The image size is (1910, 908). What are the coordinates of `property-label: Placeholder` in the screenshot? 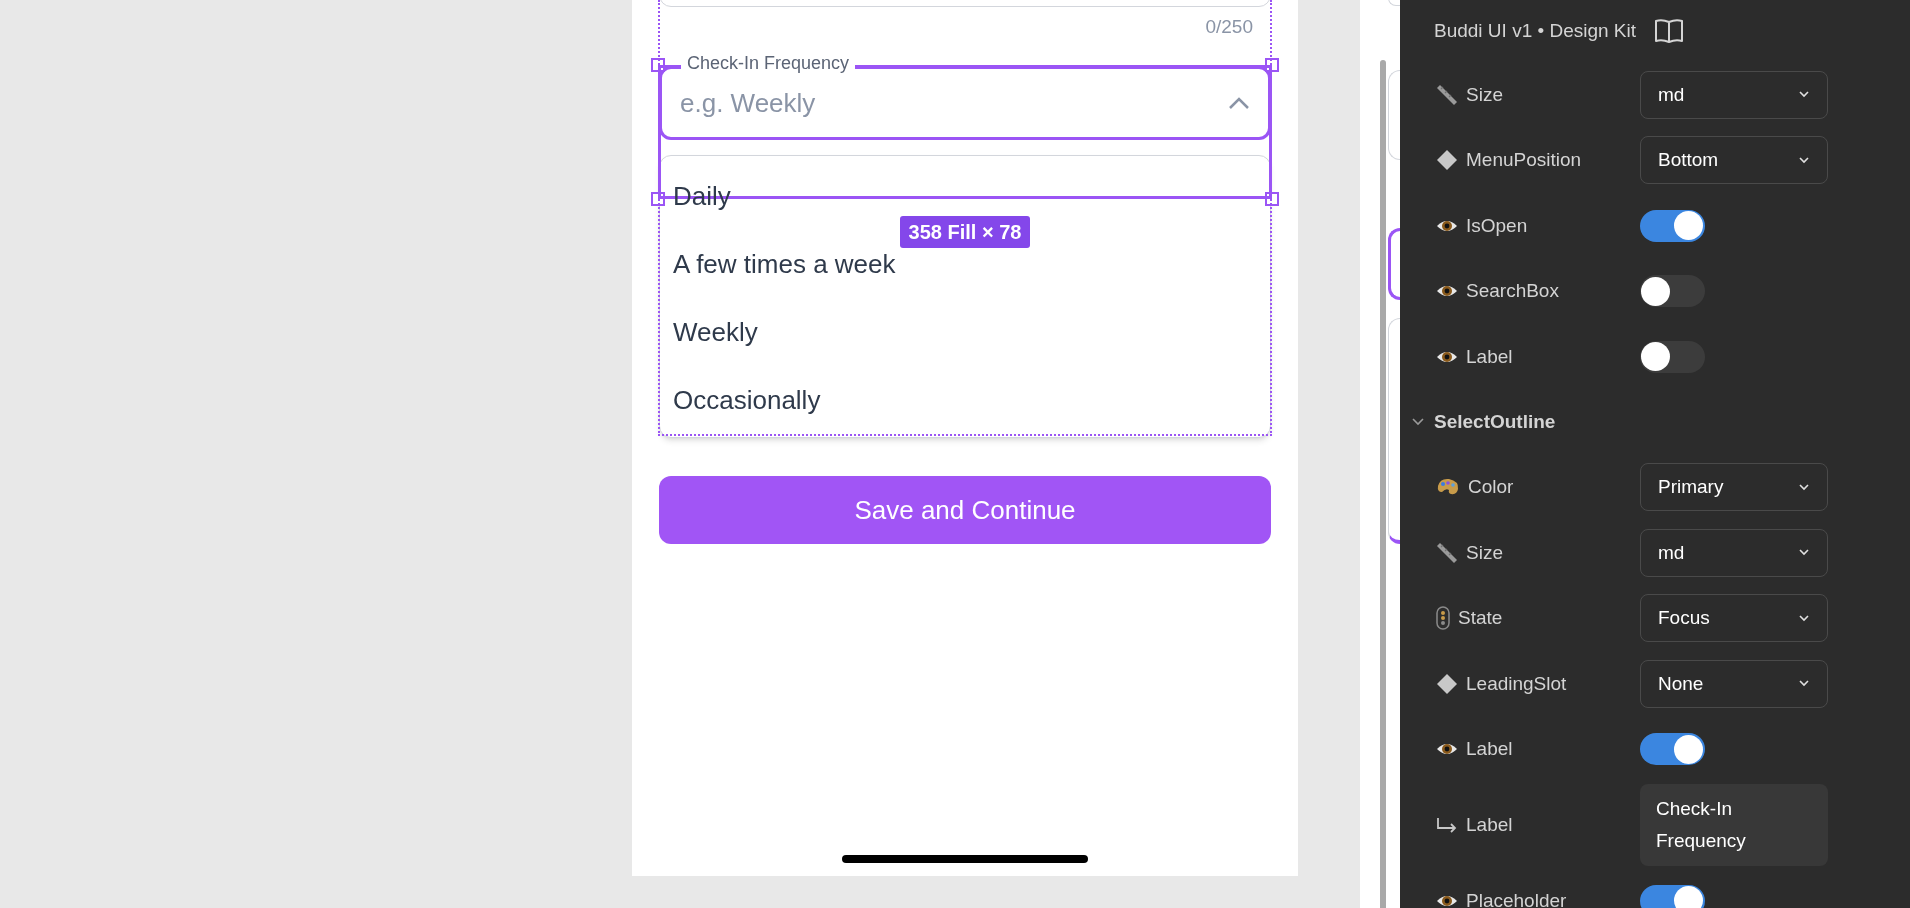 It's located at (1516, 898).